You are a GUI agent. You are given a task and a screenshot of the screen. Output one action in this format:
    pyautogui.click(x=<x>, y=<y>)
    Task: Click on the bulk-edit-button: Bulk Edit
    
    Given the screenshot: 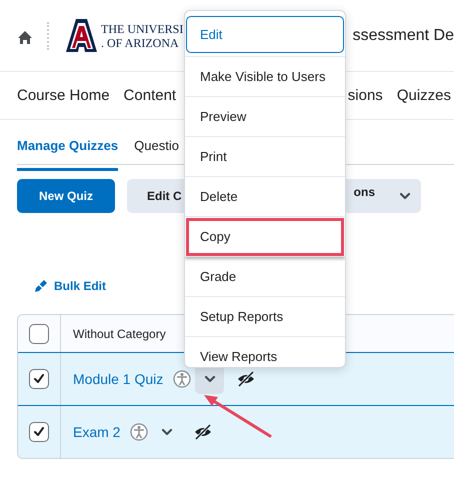 What is the action you would take?
    pyautogui.click(x=69, y=286)
    